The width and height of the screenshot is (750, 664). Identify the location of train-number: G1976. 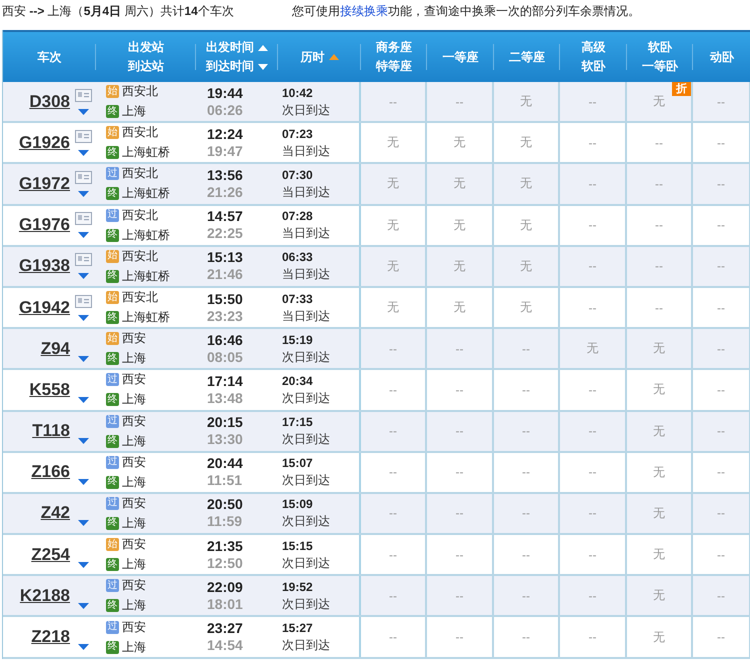
(44, 225).